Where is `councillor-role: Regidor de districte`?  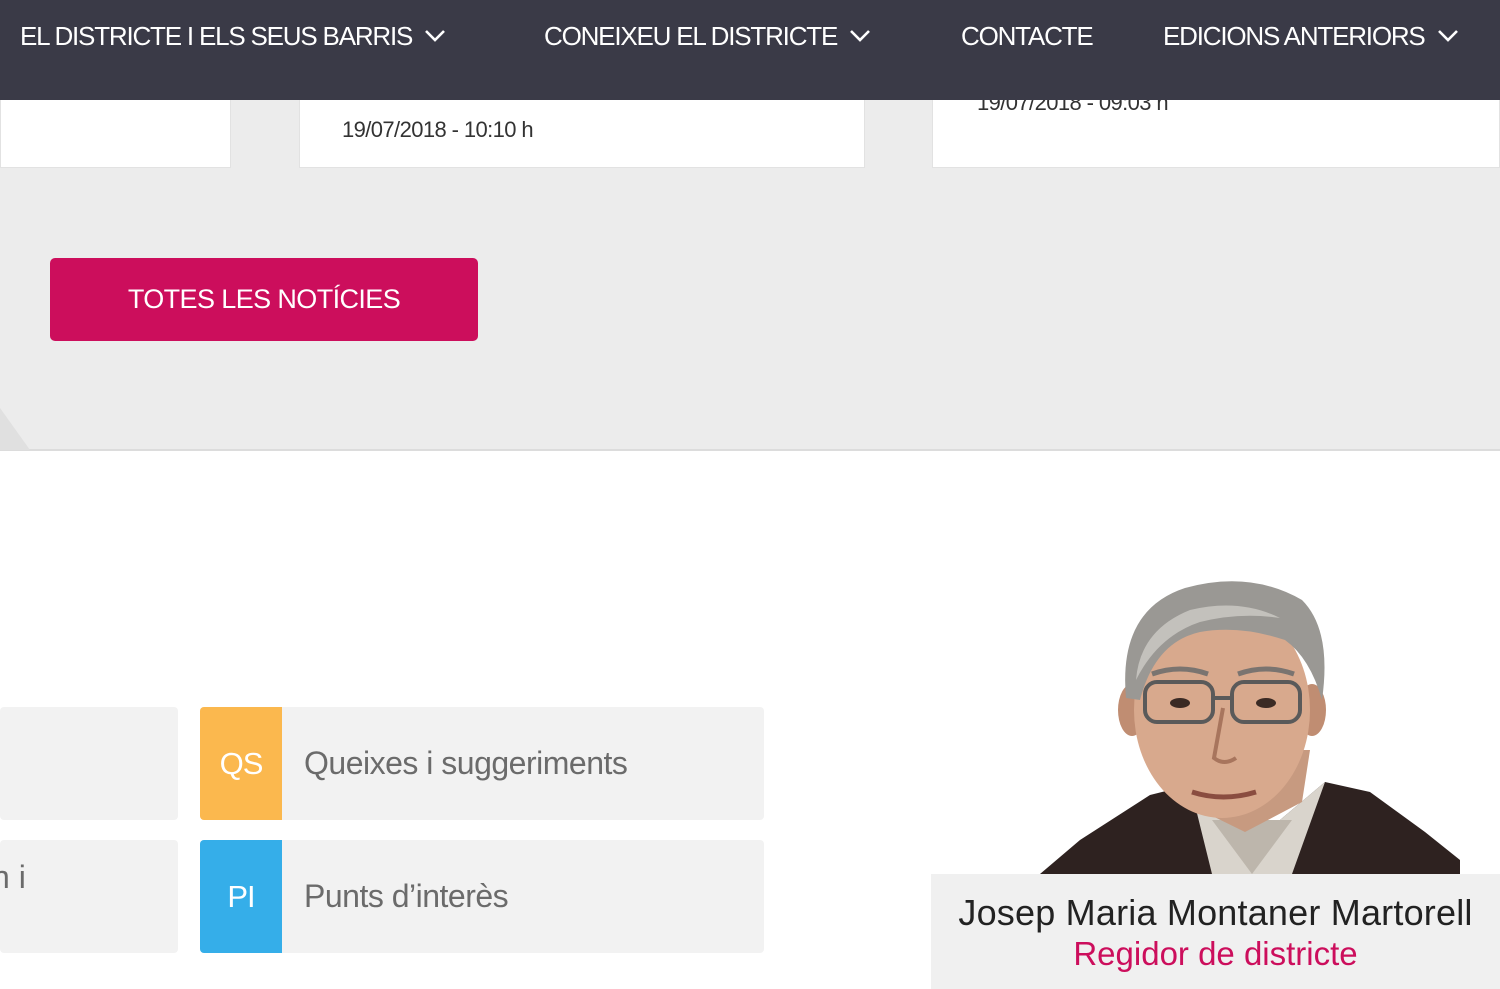
councillor-role: Regidor de districte is located at coordinates (1215, 953).